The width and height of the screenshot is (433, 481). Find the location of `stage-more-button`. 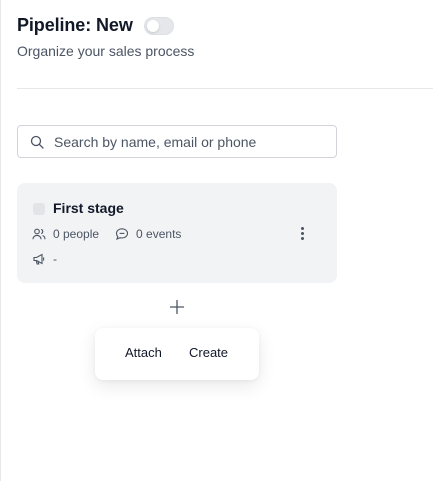

stage-more-button is located at coordinates (302, 233).